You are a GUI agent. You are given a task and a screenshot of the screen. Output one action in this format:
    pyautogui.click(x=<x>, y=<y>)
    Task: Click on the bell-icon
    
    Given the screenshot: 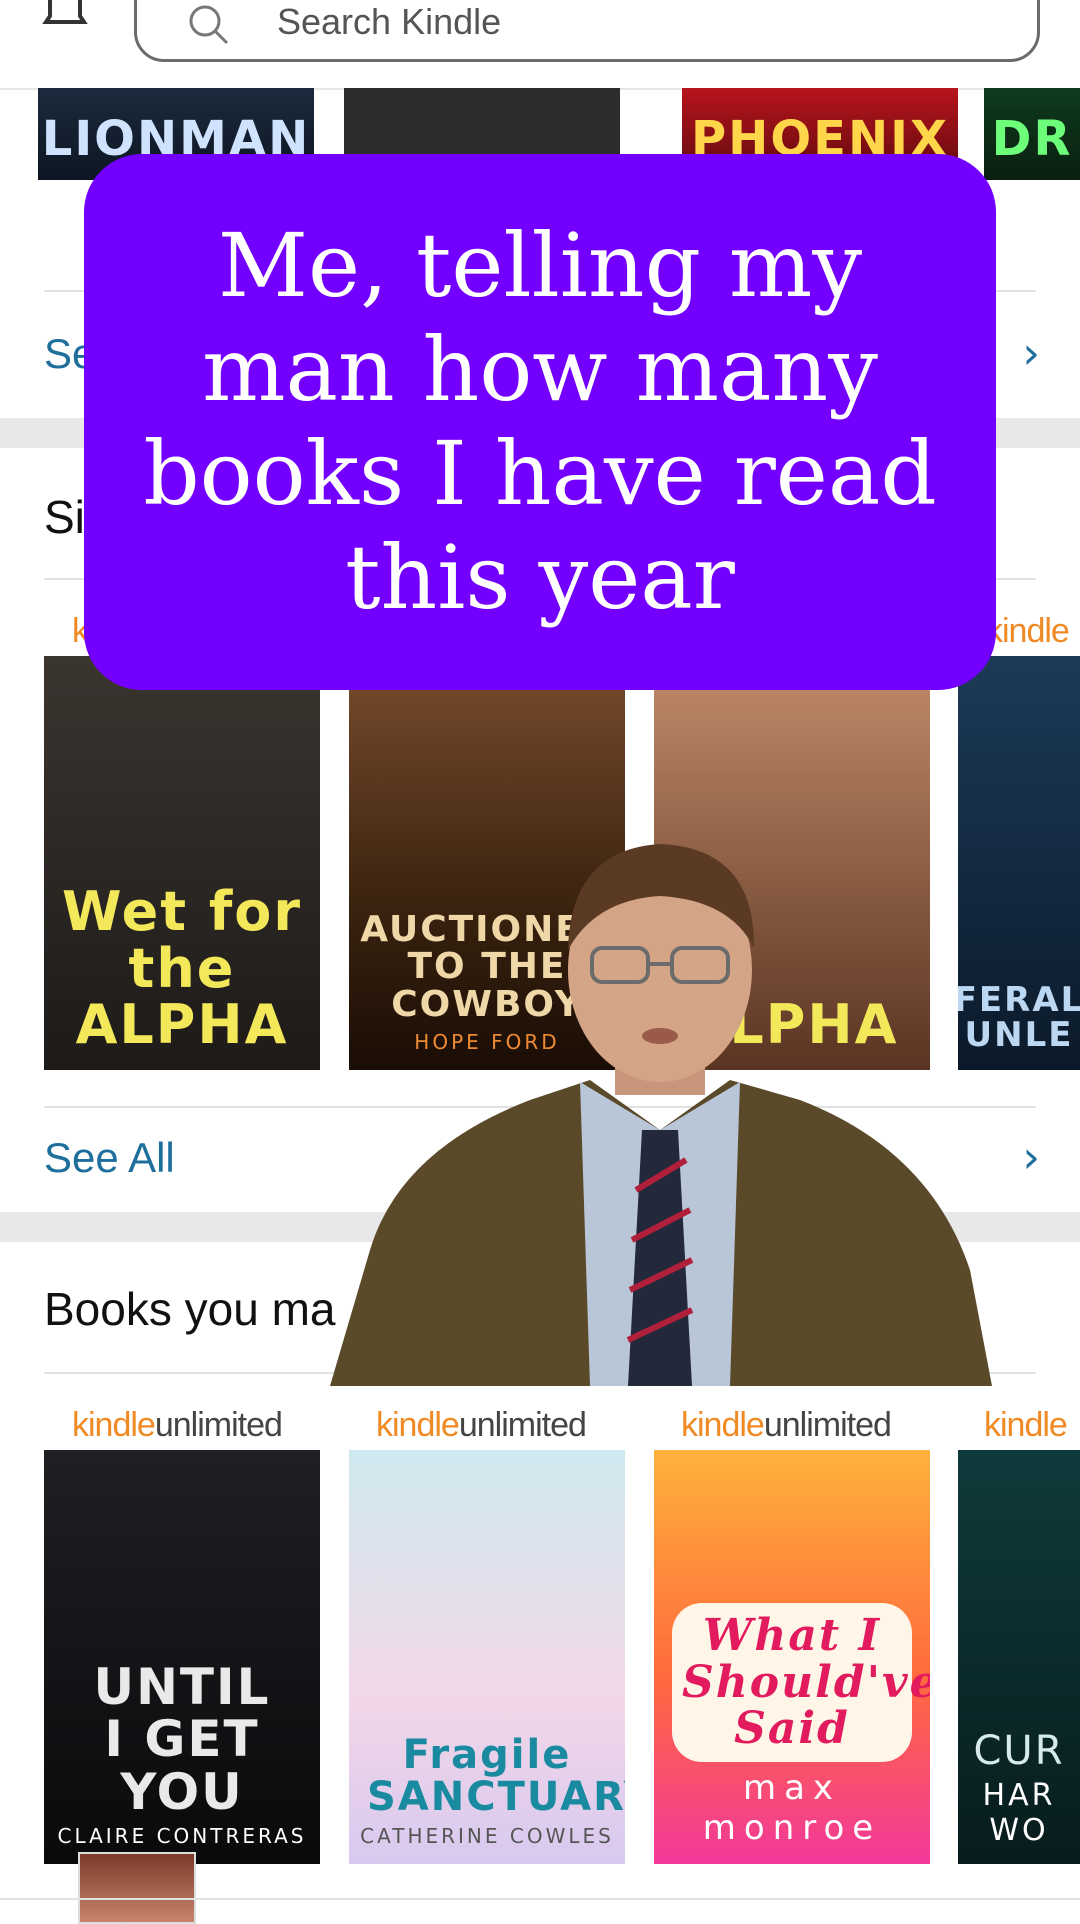 What is the action you would take?
    pyautogui.click(x=65, y=14)
    